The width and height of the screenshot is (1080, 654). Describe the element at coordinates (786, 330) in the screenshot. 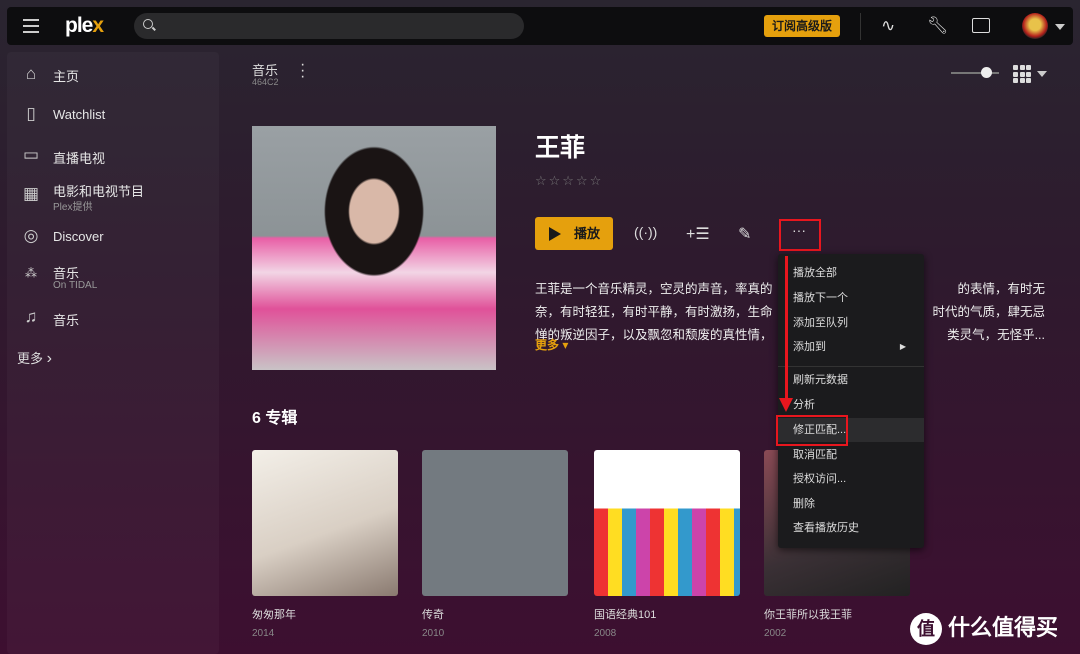

I see `annotation-arrow` at that location.